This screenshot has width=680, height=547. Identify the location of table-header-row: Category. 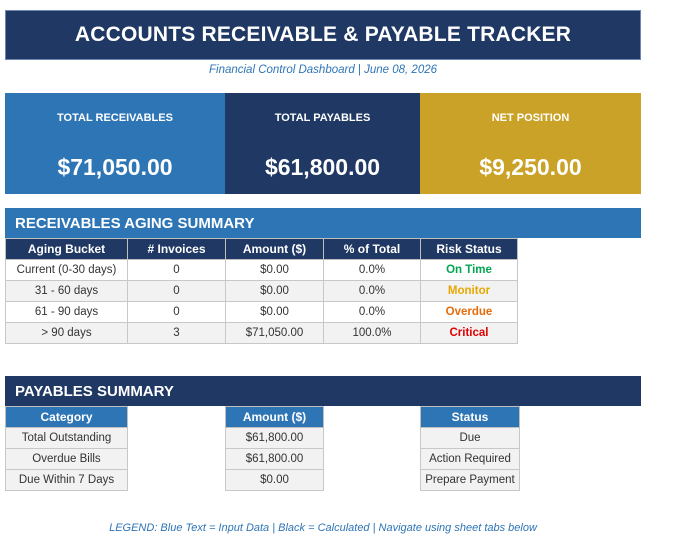
(66, 417).